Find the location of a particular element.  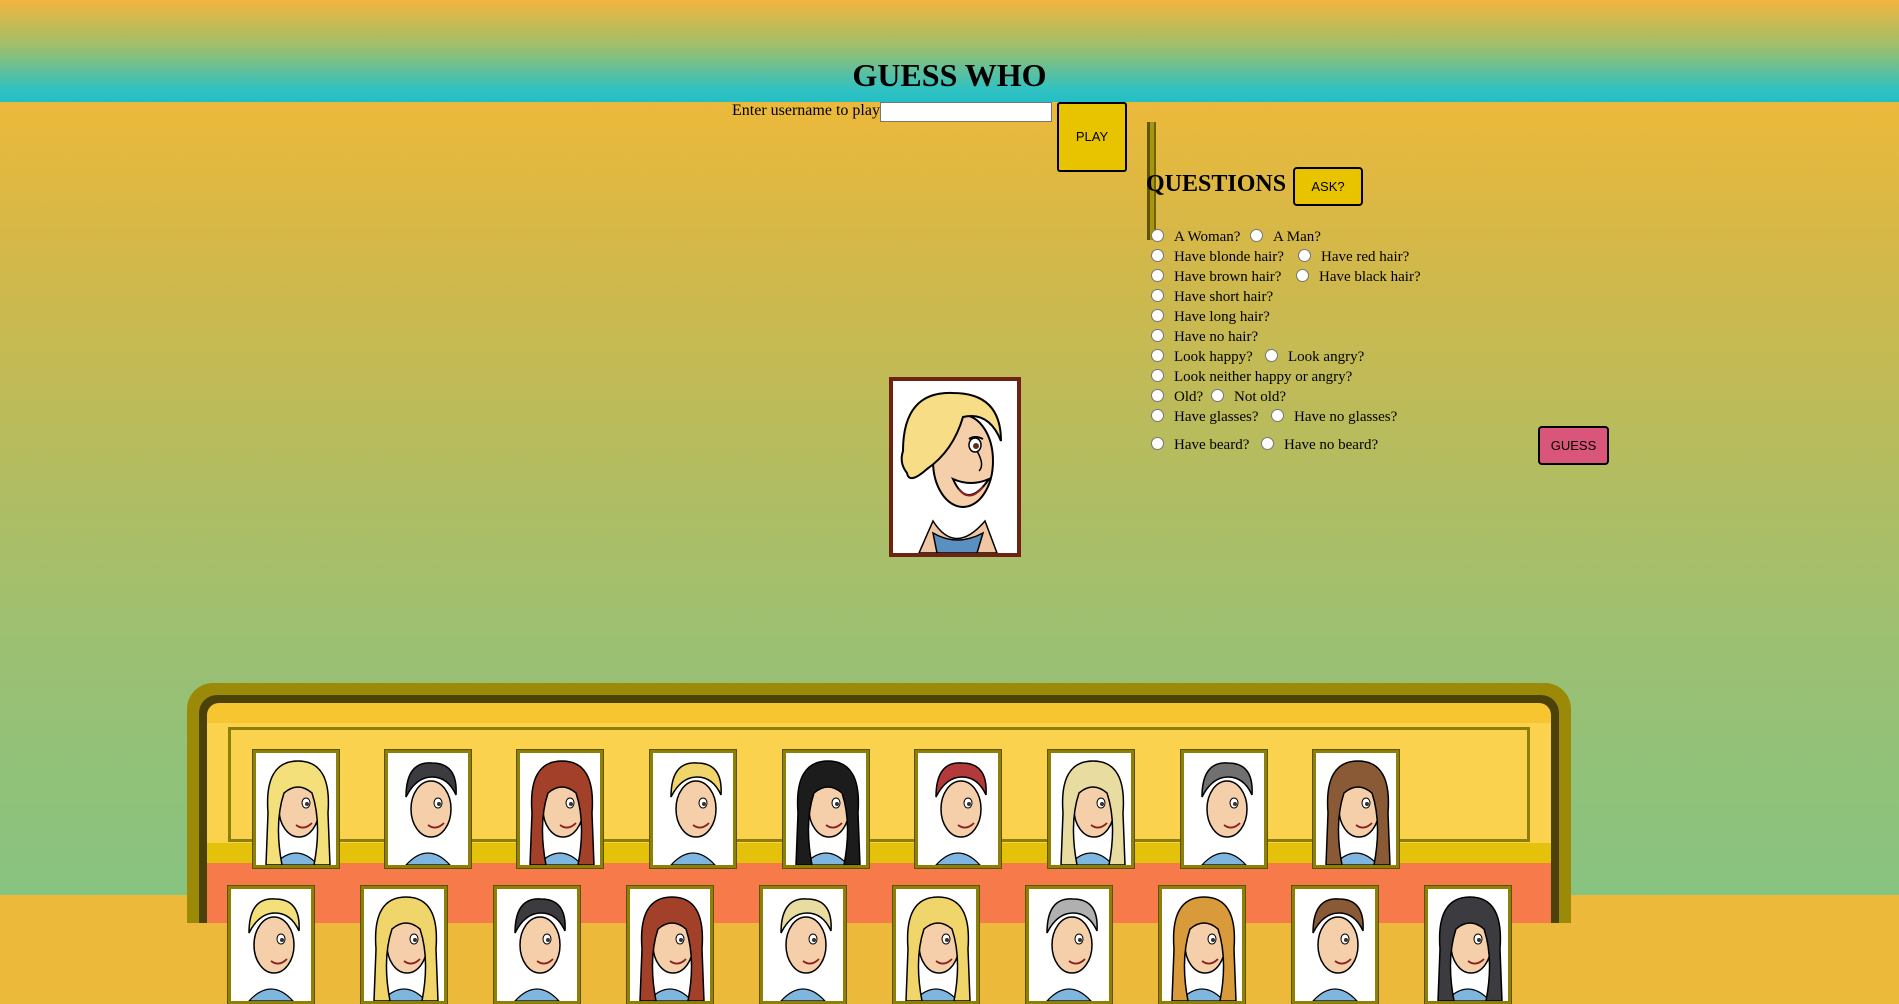

question-option: Look neither happy or angry? is located at coordinates (1251, 377).